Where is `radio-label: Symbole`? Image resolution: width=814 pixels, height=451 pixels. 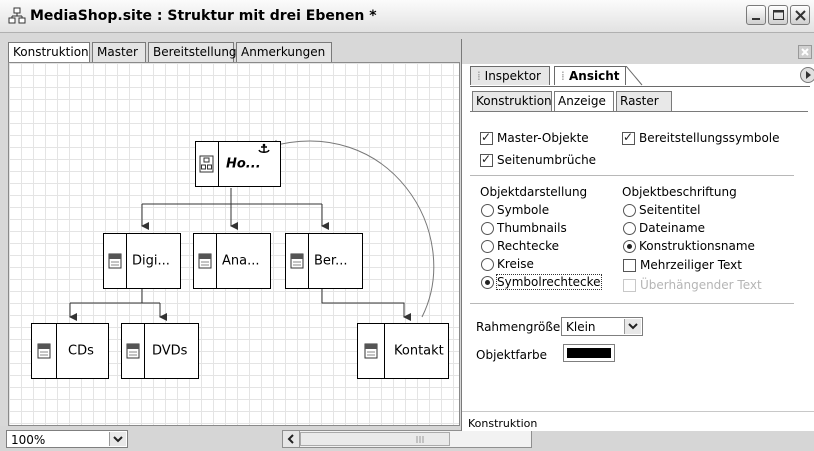 radio-label: Symbole is located at coordinates (523, 210).